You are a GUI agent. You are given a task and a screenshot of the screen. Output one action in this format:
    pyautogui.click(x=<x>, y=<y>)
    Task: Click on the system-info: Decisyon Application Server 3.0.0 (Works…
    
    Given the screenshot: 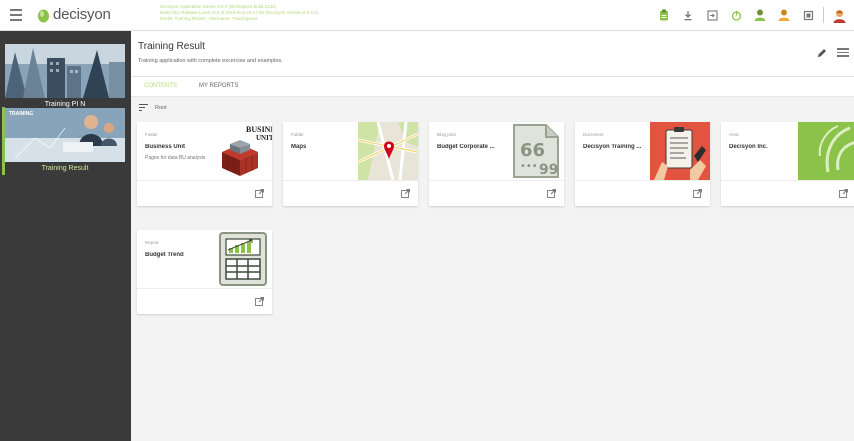 What is the action you would take?
    pyautogui.click(x=239, y=13)
    